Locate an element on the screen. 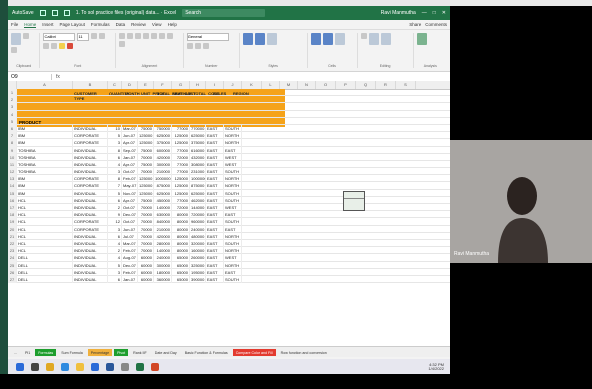 Image resolution: width=592 pixels, height=389 pixels. minimize-icon: — is located at coordinates (424, 13).